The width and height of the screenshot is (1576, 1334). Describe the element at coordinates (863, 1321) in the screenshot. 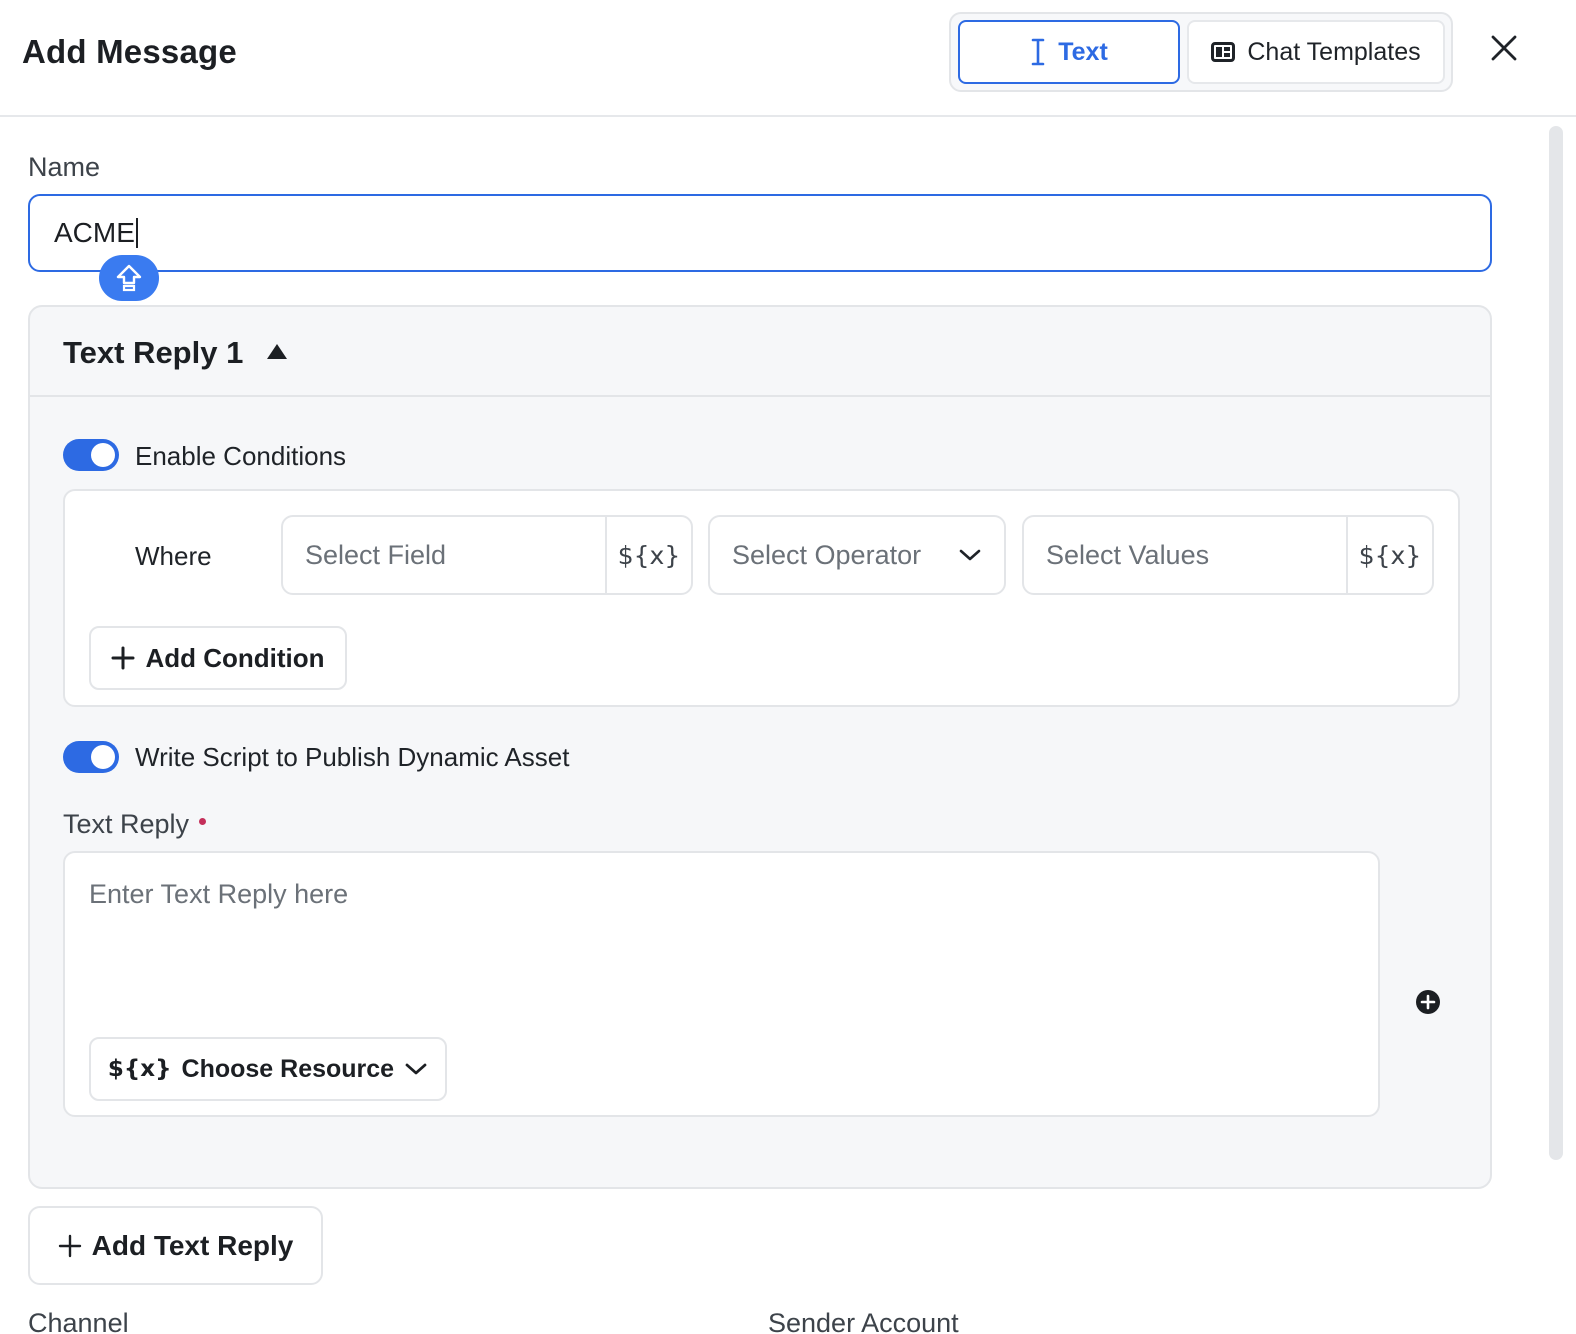

I see `sender-account-label: Sender Account` at that location.